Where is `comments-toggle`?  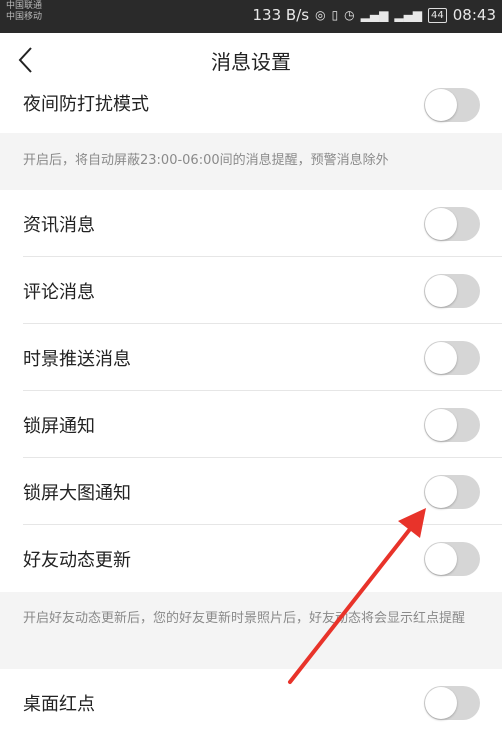
comments-toggle is located at coordinates (452, 290).